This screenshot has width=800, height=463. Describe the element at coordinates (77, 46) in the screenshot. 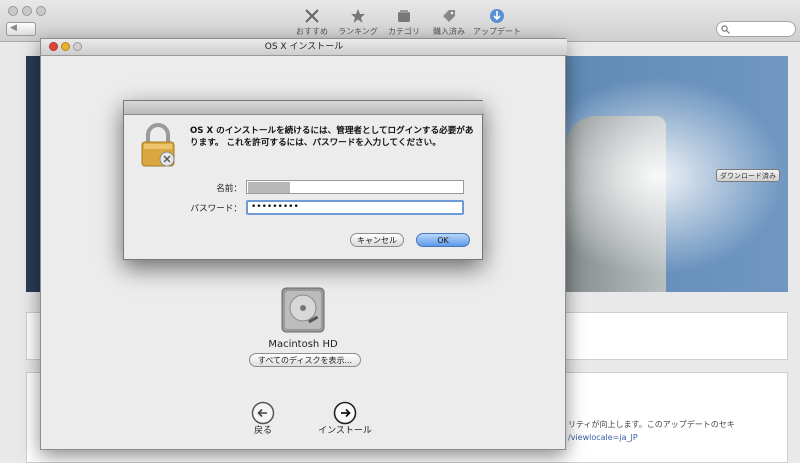

I see `installer-zoom-button` at that location.